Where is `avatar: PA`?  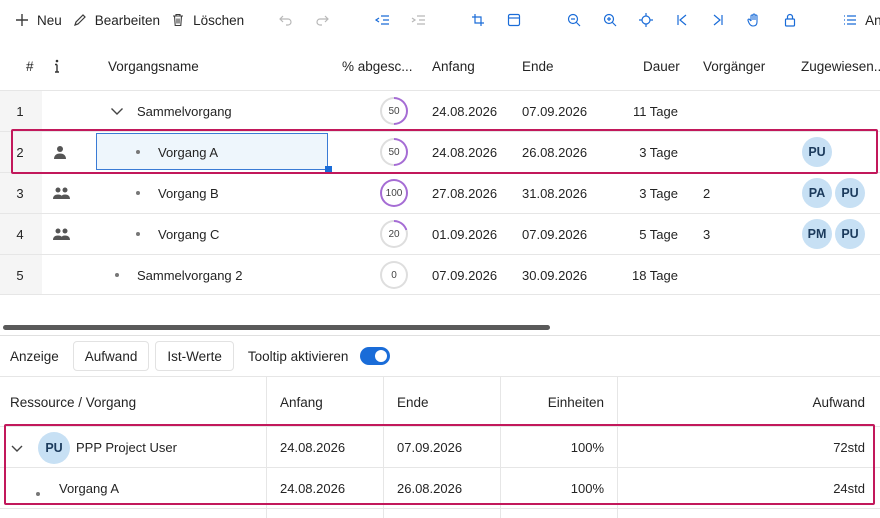 avatar: PA is located at coordinates (817, 193).